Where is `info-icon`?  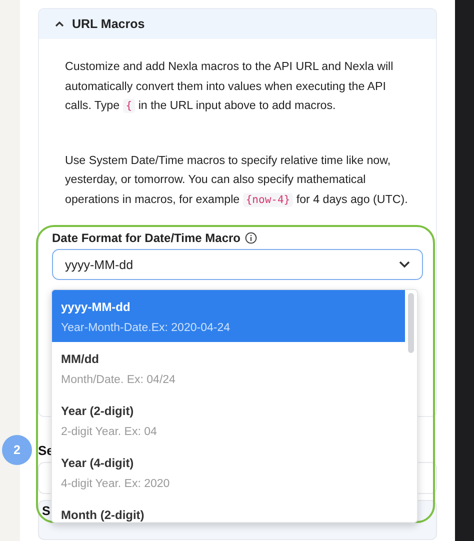
info-icon is located at coordinates (250, 238).